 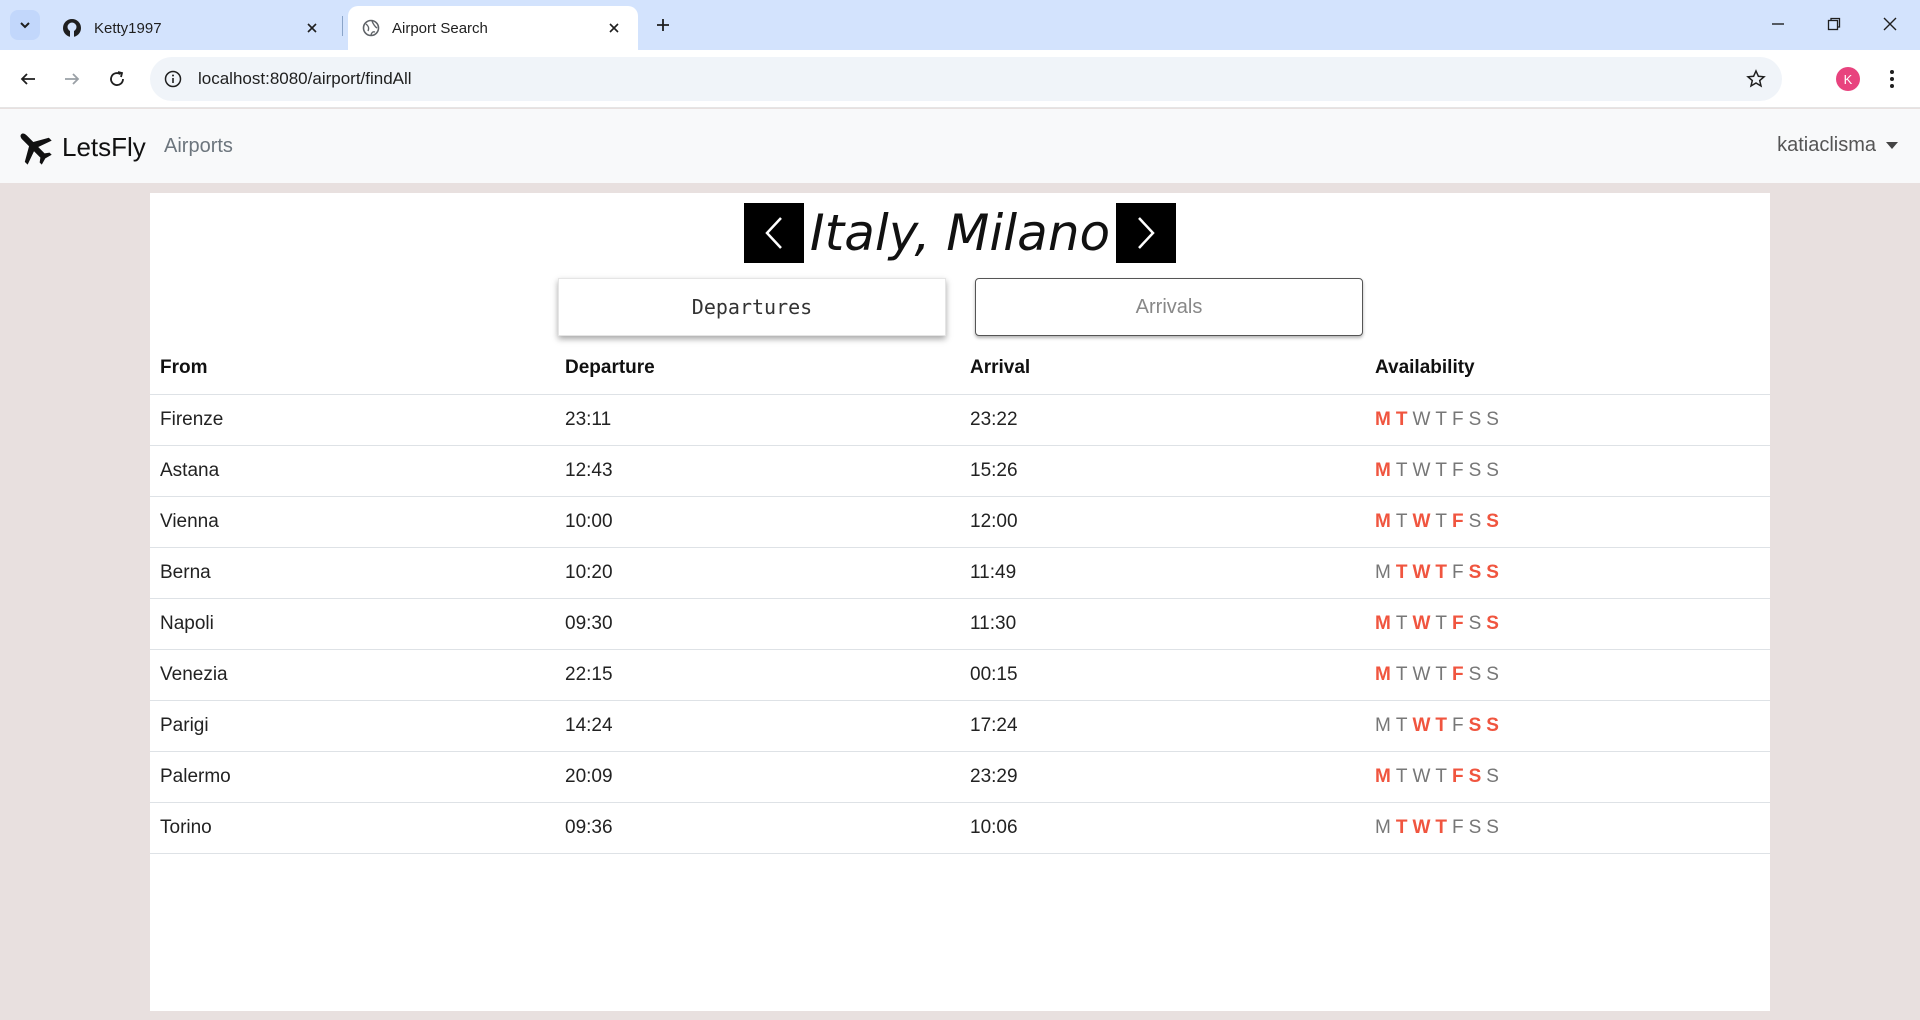 I want to click on table-row: Palermo 20:09 23:29 M T W T F S S, so click(x=960, y=777).